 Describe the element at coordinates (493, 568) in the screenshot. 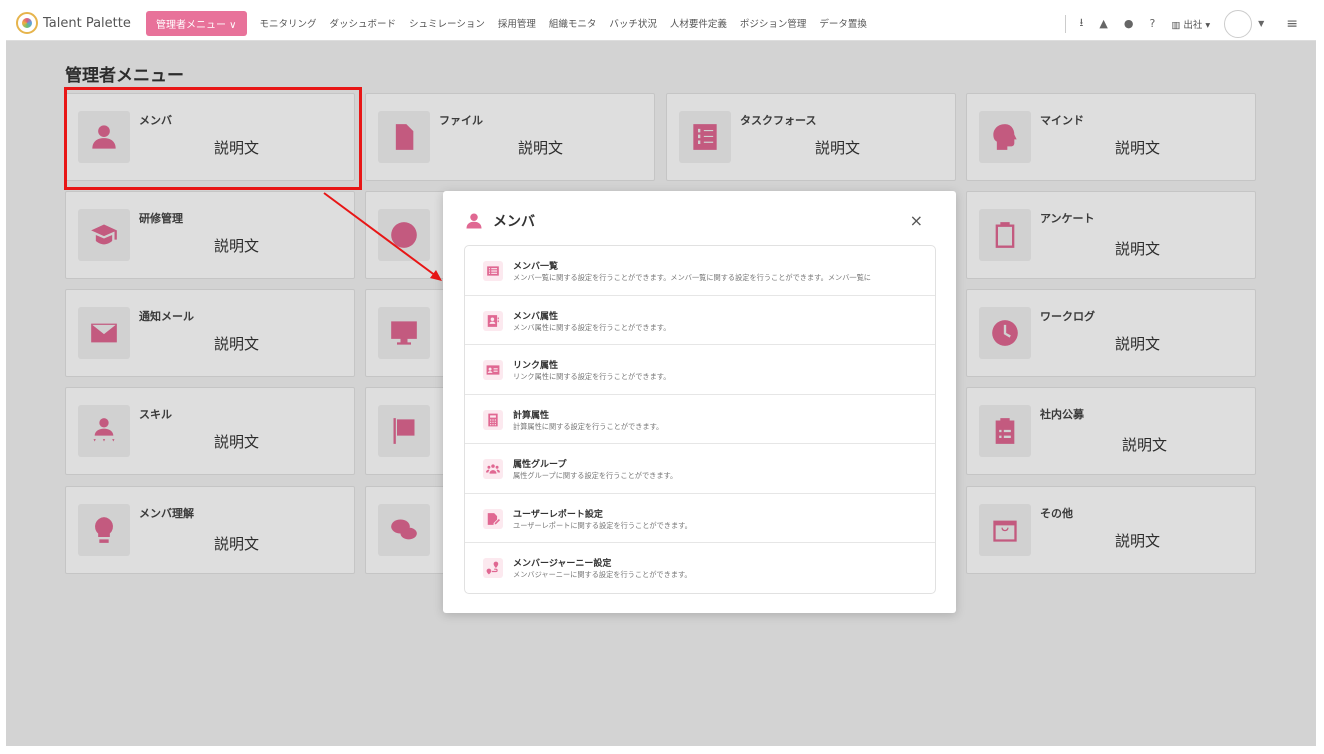

I see `route-icon` at that location.